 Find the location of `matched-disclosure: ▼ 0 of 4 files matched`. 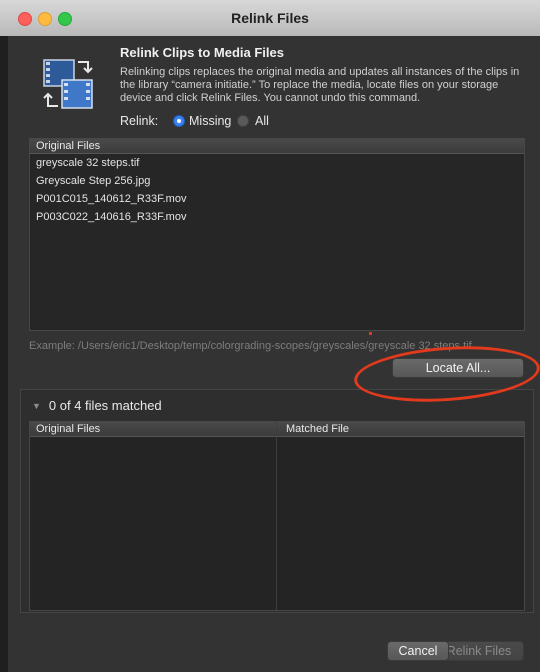

matched-disclosure: ▼ 0 of 4 files matched is located at coordinates (97, 405).